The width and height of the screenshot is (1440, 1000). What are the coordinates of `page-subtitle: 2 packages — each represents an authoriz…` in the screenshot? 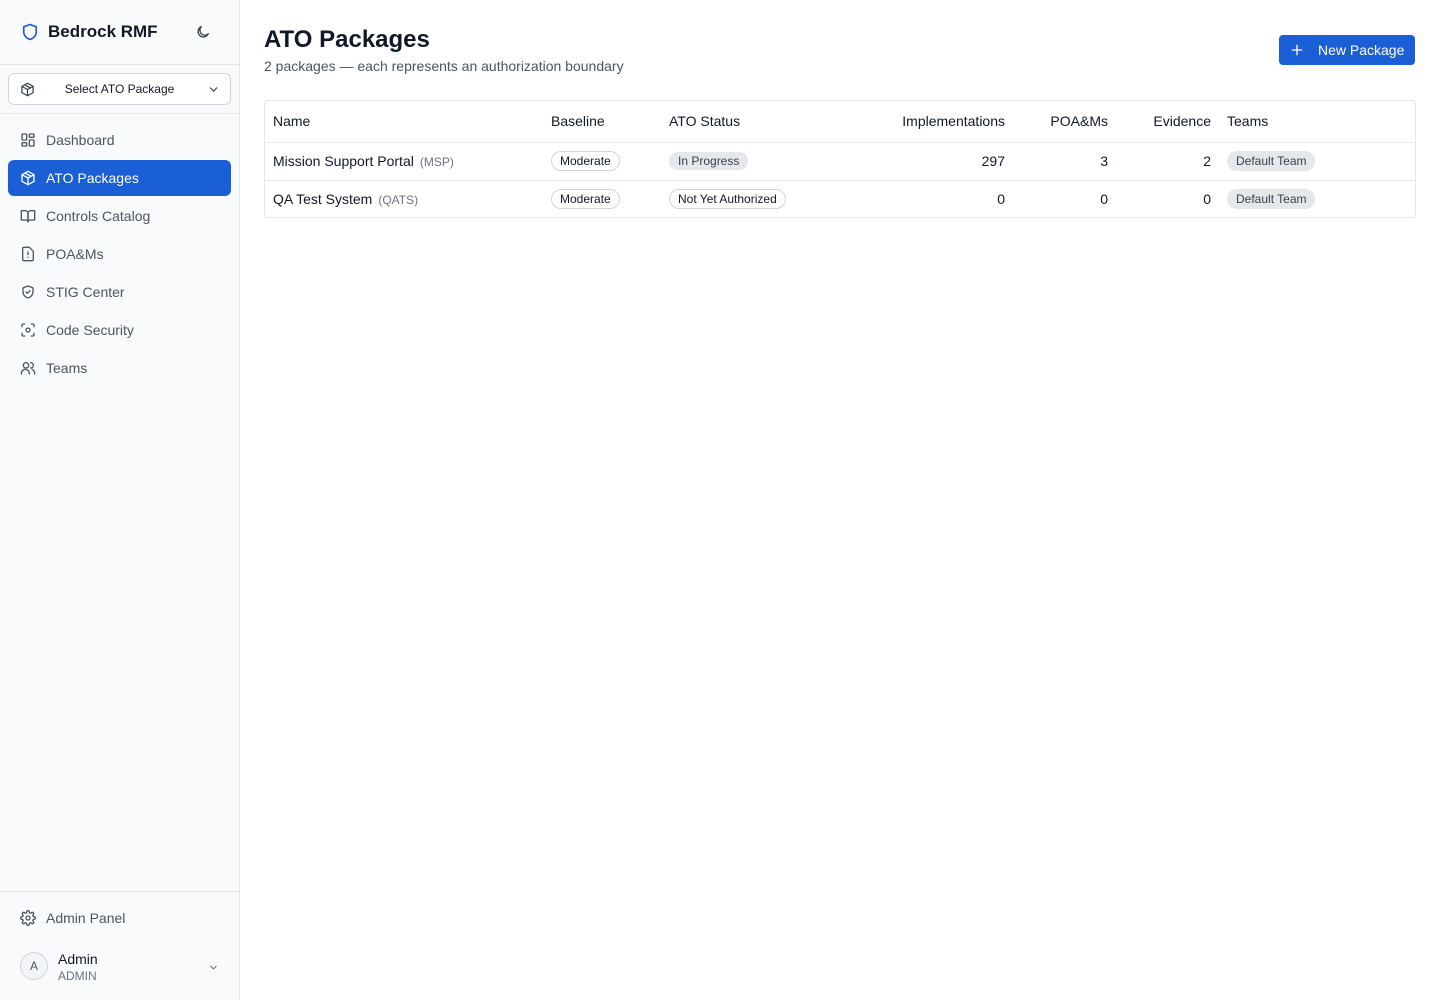 It's located at (444, 66).